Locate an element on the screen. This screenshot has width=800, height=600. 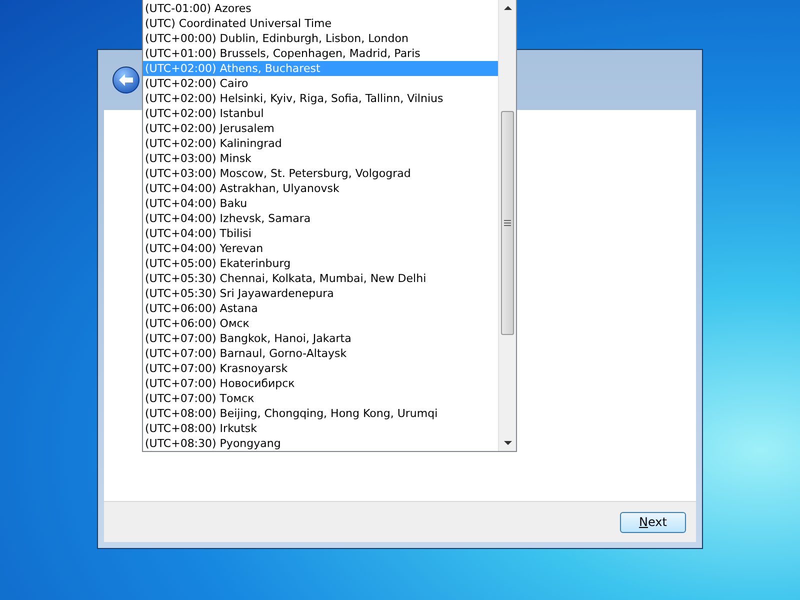
scroll-up-icon is located at coordinates (508, 8).